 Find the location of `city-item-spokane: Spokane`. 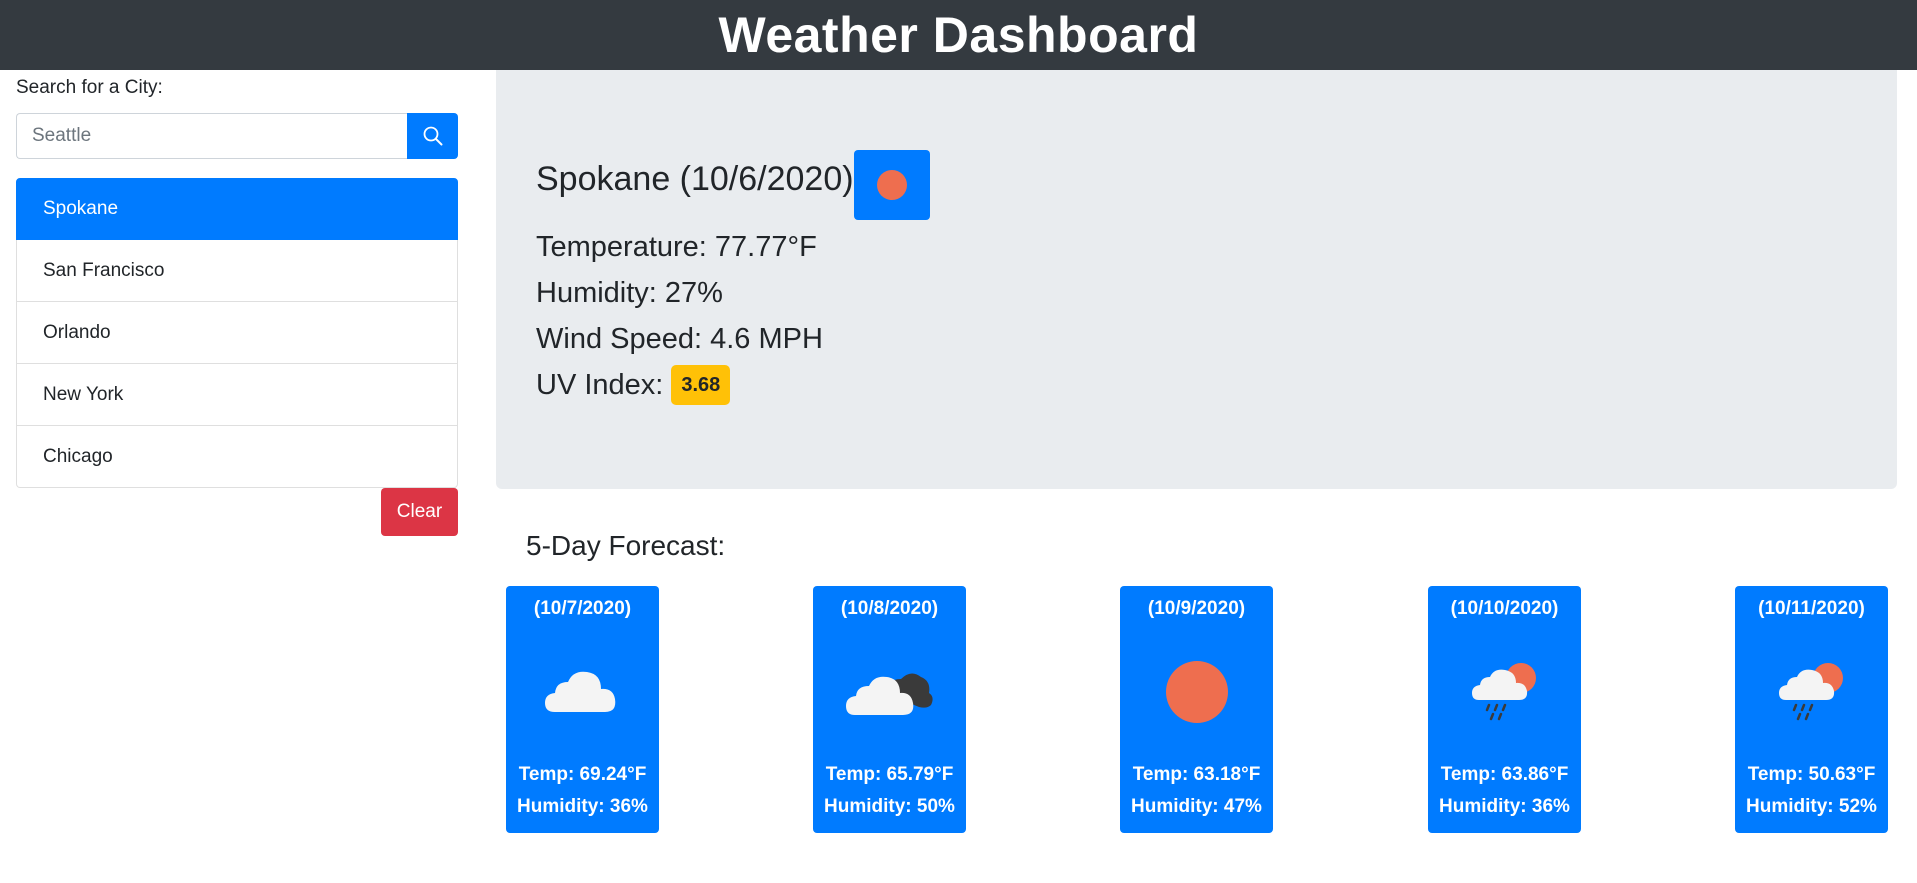

city-item-spokane: Spokane is located at coordinates (237, 209).